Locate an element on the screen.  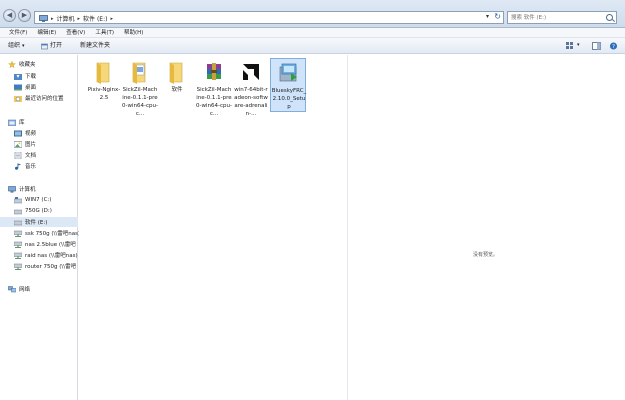
chevron-down-icon: ▾ is located at coordinates (23, 46).